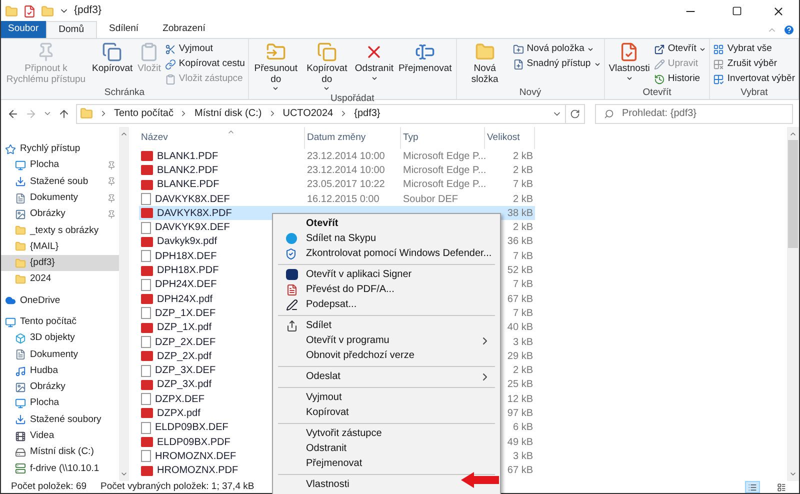 The image size is (800, 494). Describe the element at coordinates (60, 452) in the screenshot. I see `tree-item: Místní disk (C:)` at that location.